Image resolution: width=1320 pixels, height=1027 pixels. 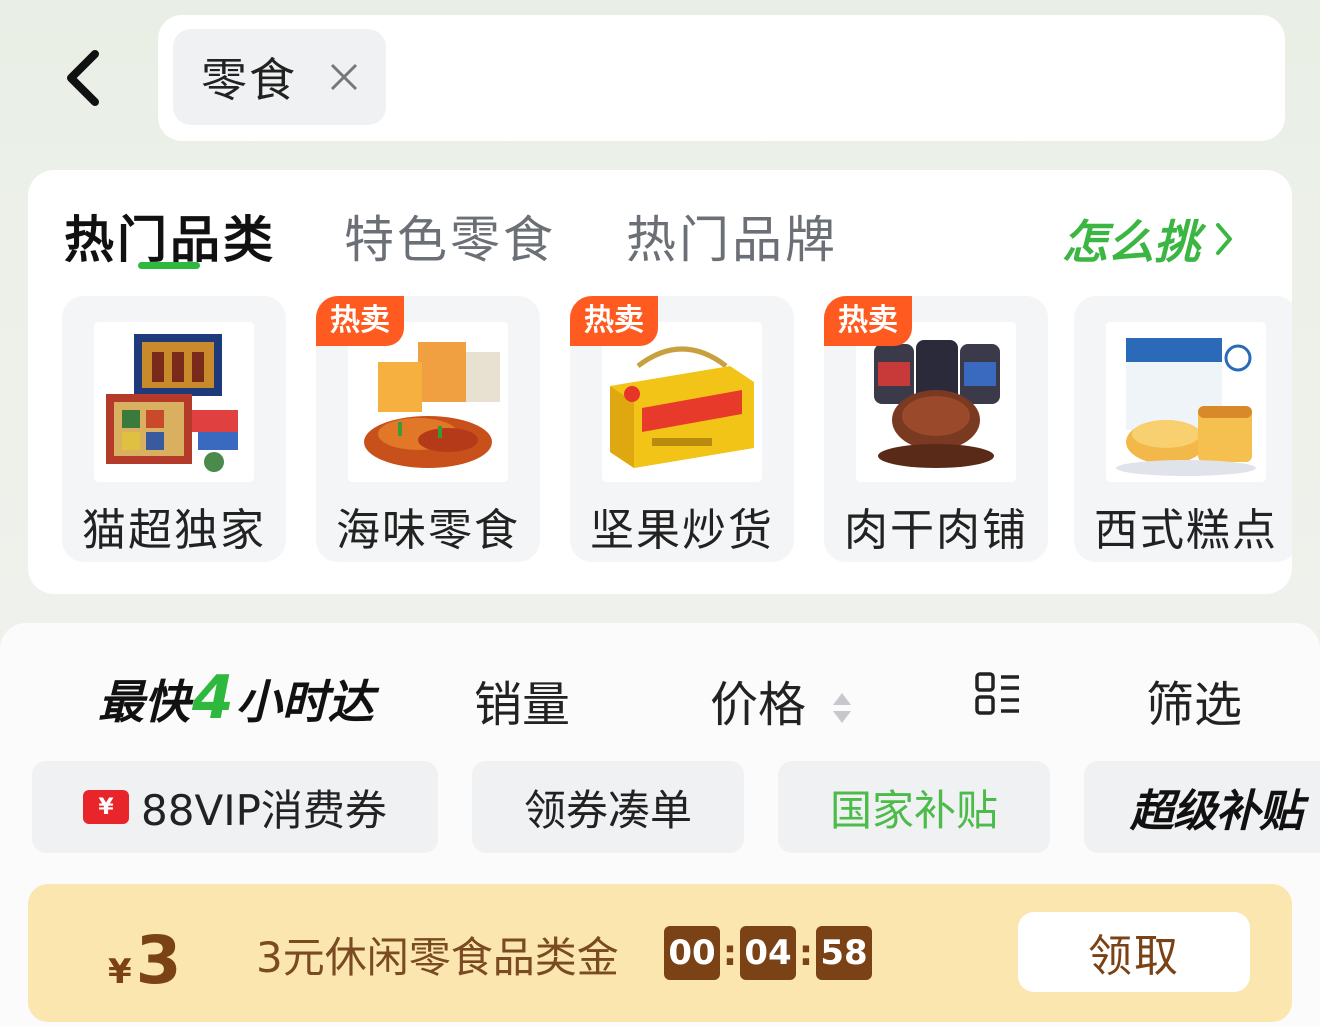 What do you see at coordinates (1134, 952) in the screenshot?
I see `claim-button: 领取` at bounding box center [1134, 952].